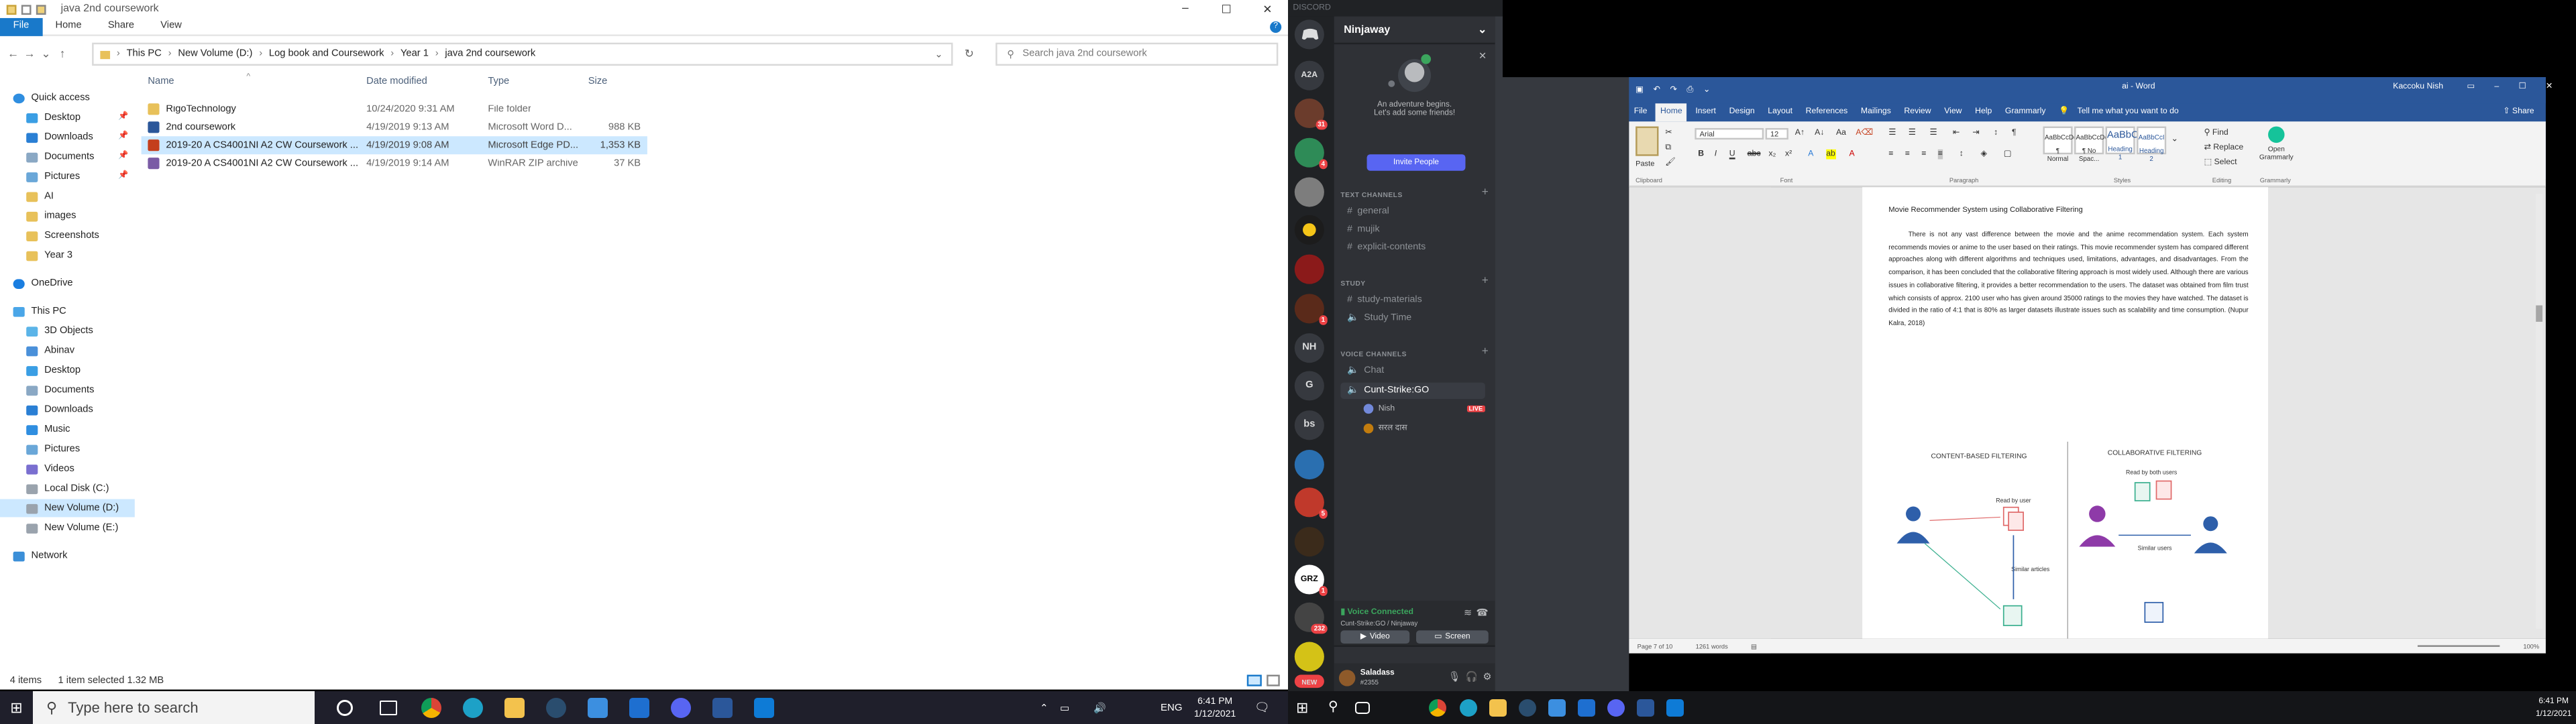 Image resolution: width=2576 pixels, height=724 pixels. I want to click on cut-icon: ✂, so click(1668, 133).